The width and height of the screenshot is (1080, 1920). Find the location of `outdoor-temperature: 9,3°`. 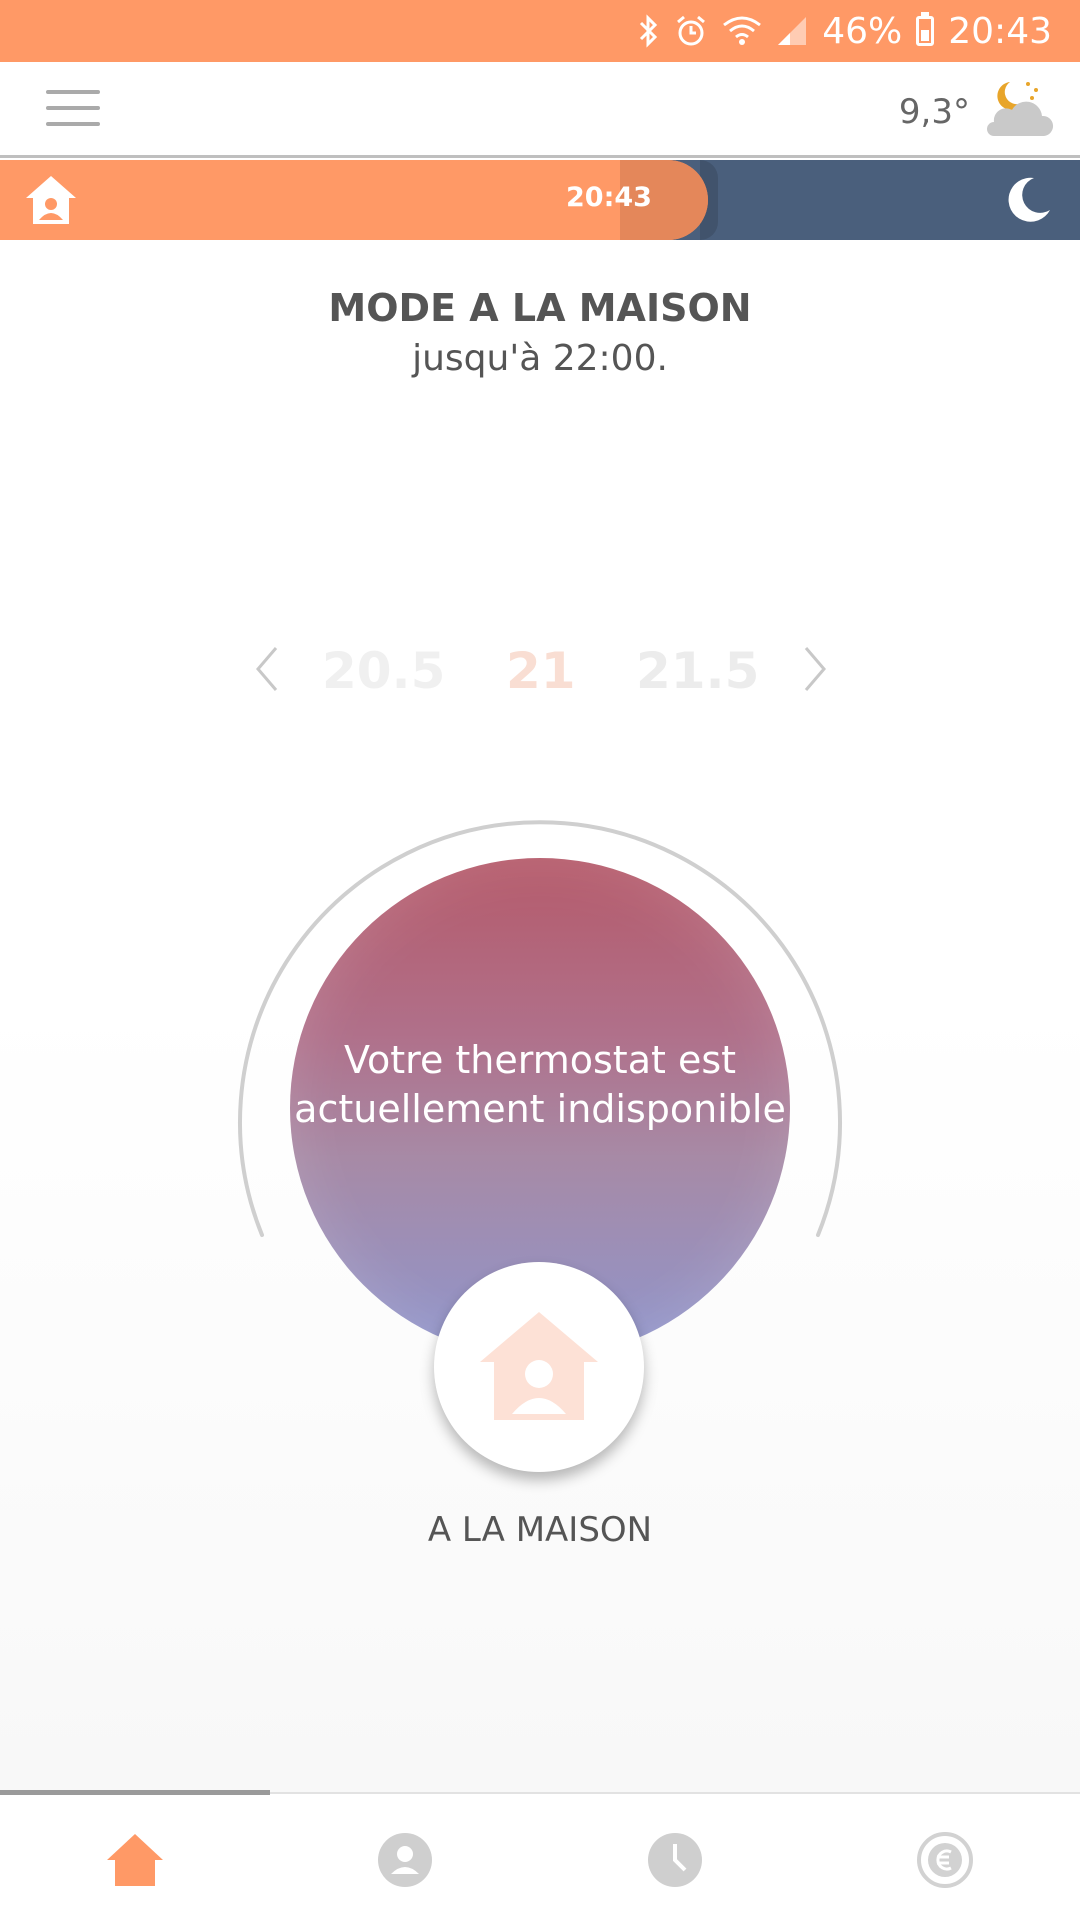

outdoor-temperature: 9,3° is located at coordinates (934, 112).